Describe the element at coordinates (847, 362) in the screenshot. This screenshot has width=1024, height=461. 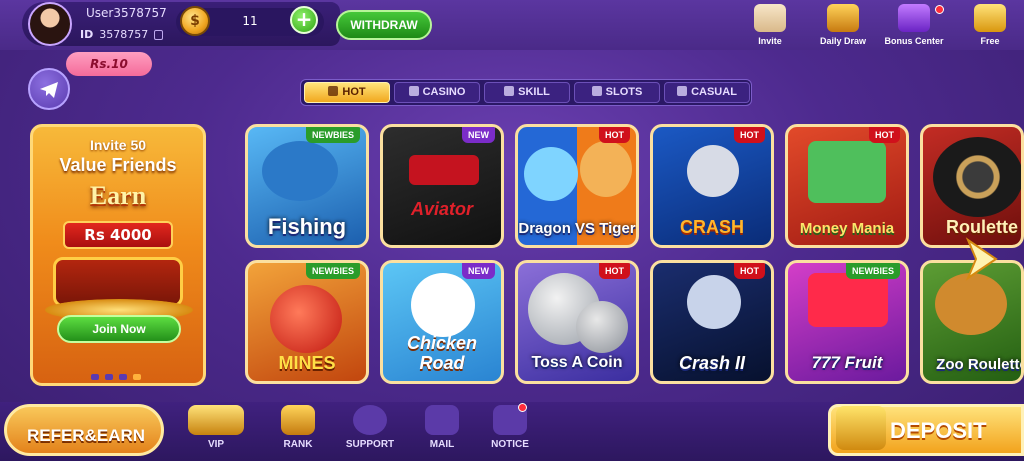
I see `game-title: 777 Fruit` at that location.